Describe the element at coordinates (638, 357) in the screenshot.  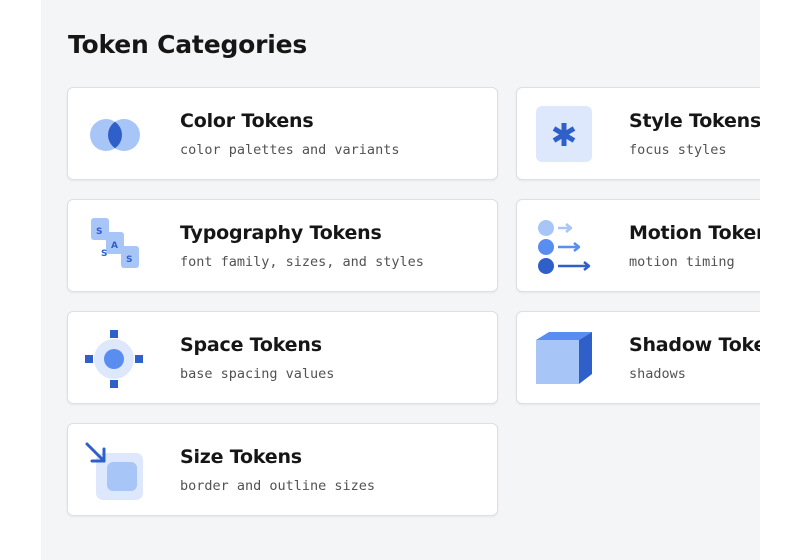
I see `card-shadow-tokens: Shadow Tokens shadows` at that location.